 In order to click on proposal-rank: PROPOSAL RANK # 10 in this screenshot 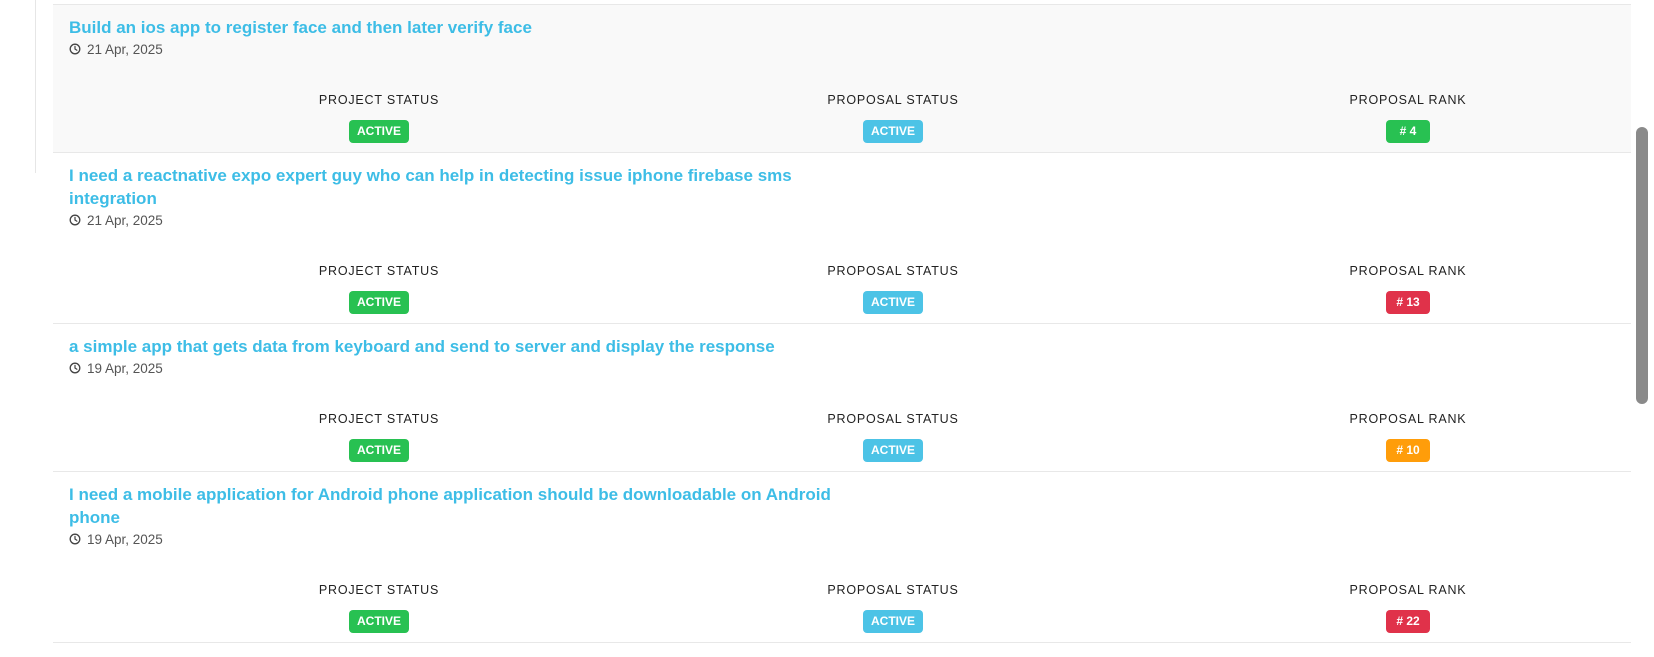, I will do `click(1408, 436)`.